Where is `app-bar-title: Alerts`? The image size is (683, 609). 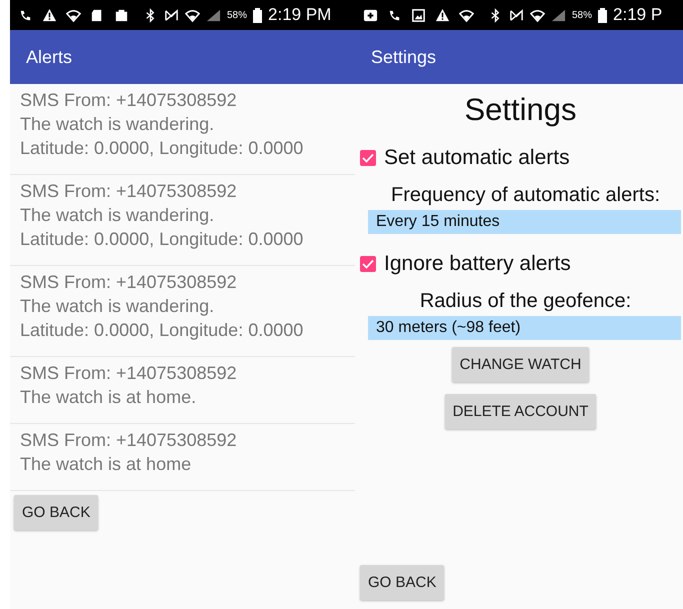
app-bar-title: Alerts is located at coordinates (49, 57).